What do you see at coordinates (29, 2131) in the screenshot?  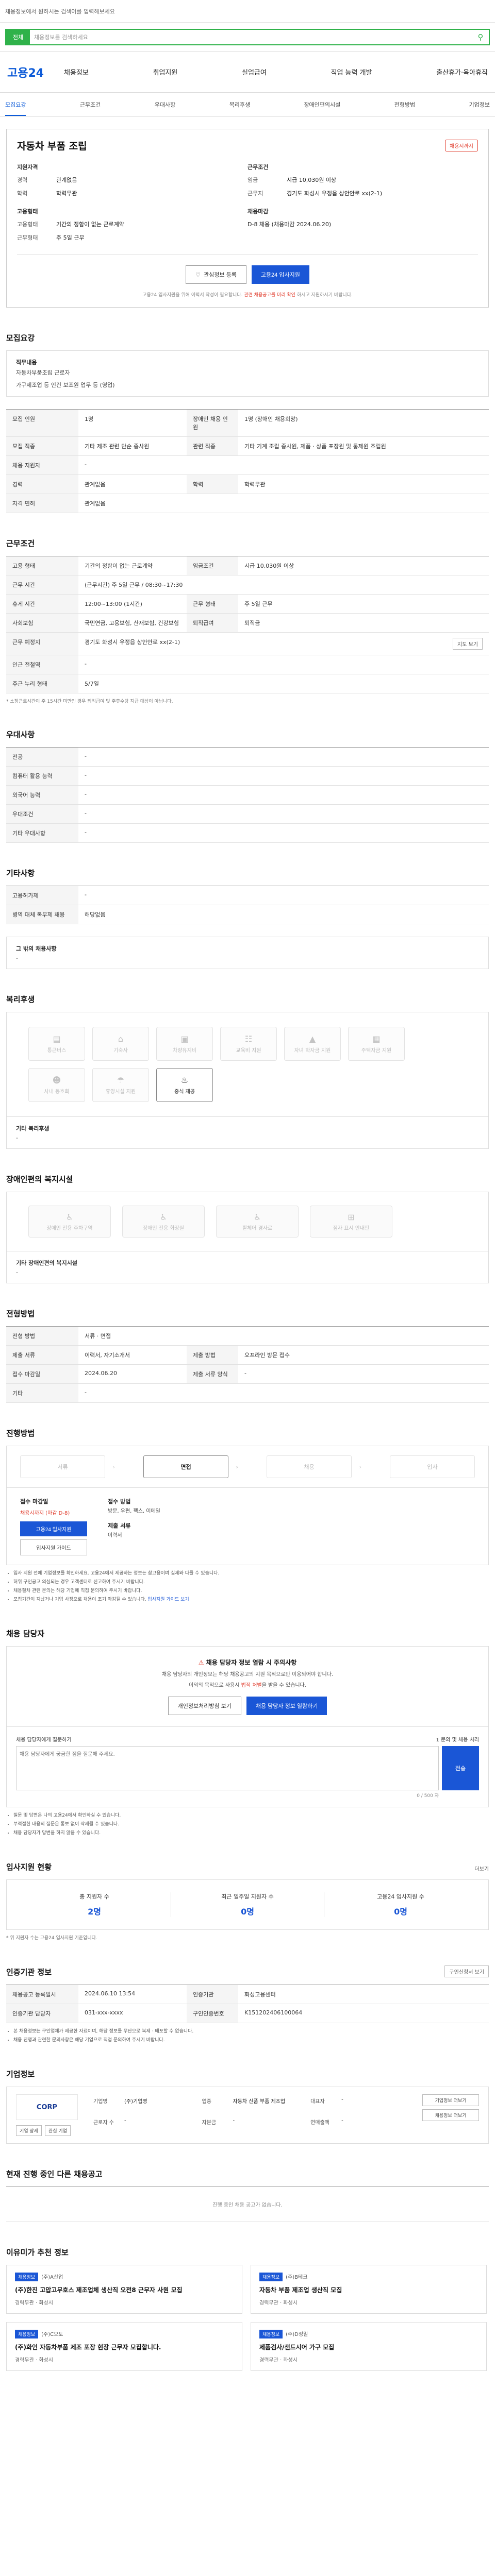 I see `company-detail-button: 기업 상세` at bounding box center [29, 2131].